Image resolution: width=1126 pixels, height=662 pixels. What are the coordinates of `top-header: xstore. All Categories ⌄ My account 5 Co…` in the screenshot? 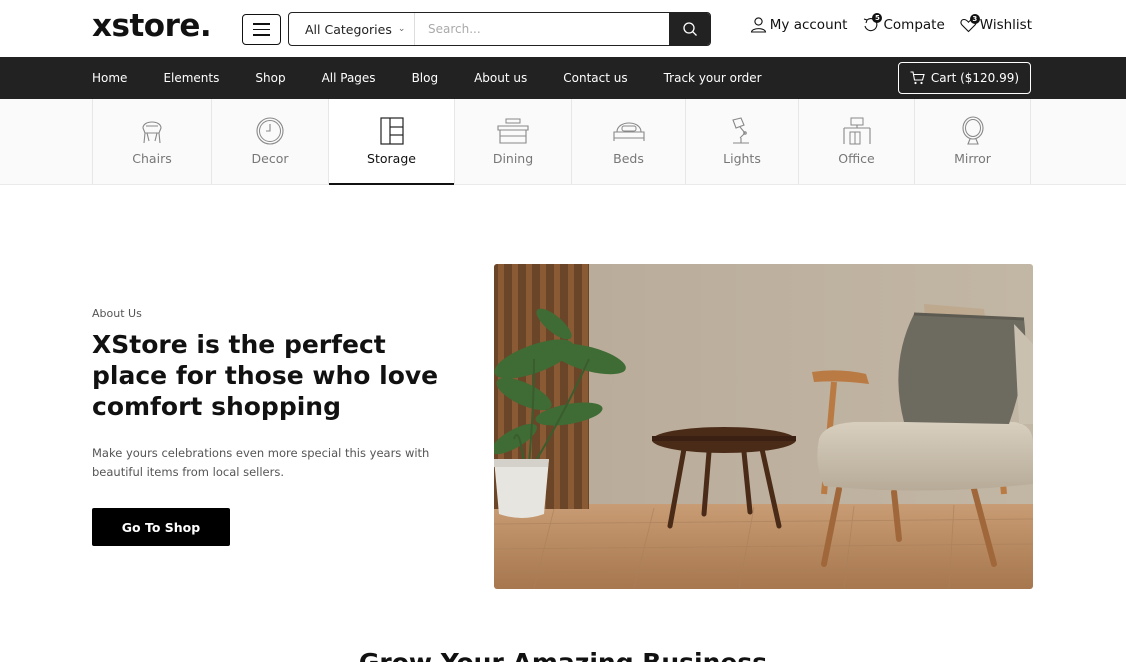 It's located at (563, 28).